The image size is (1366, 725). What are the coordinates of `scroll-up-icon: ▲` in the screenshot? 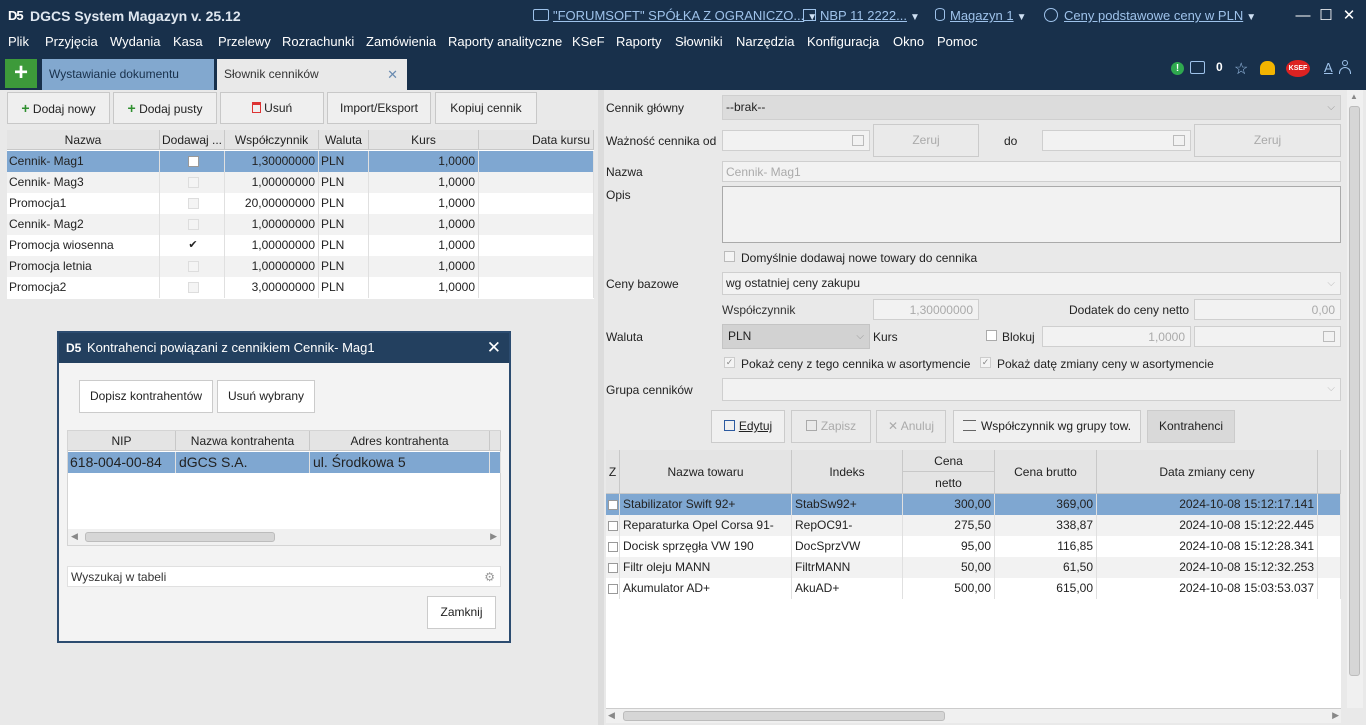 It's located at (1354, 96).